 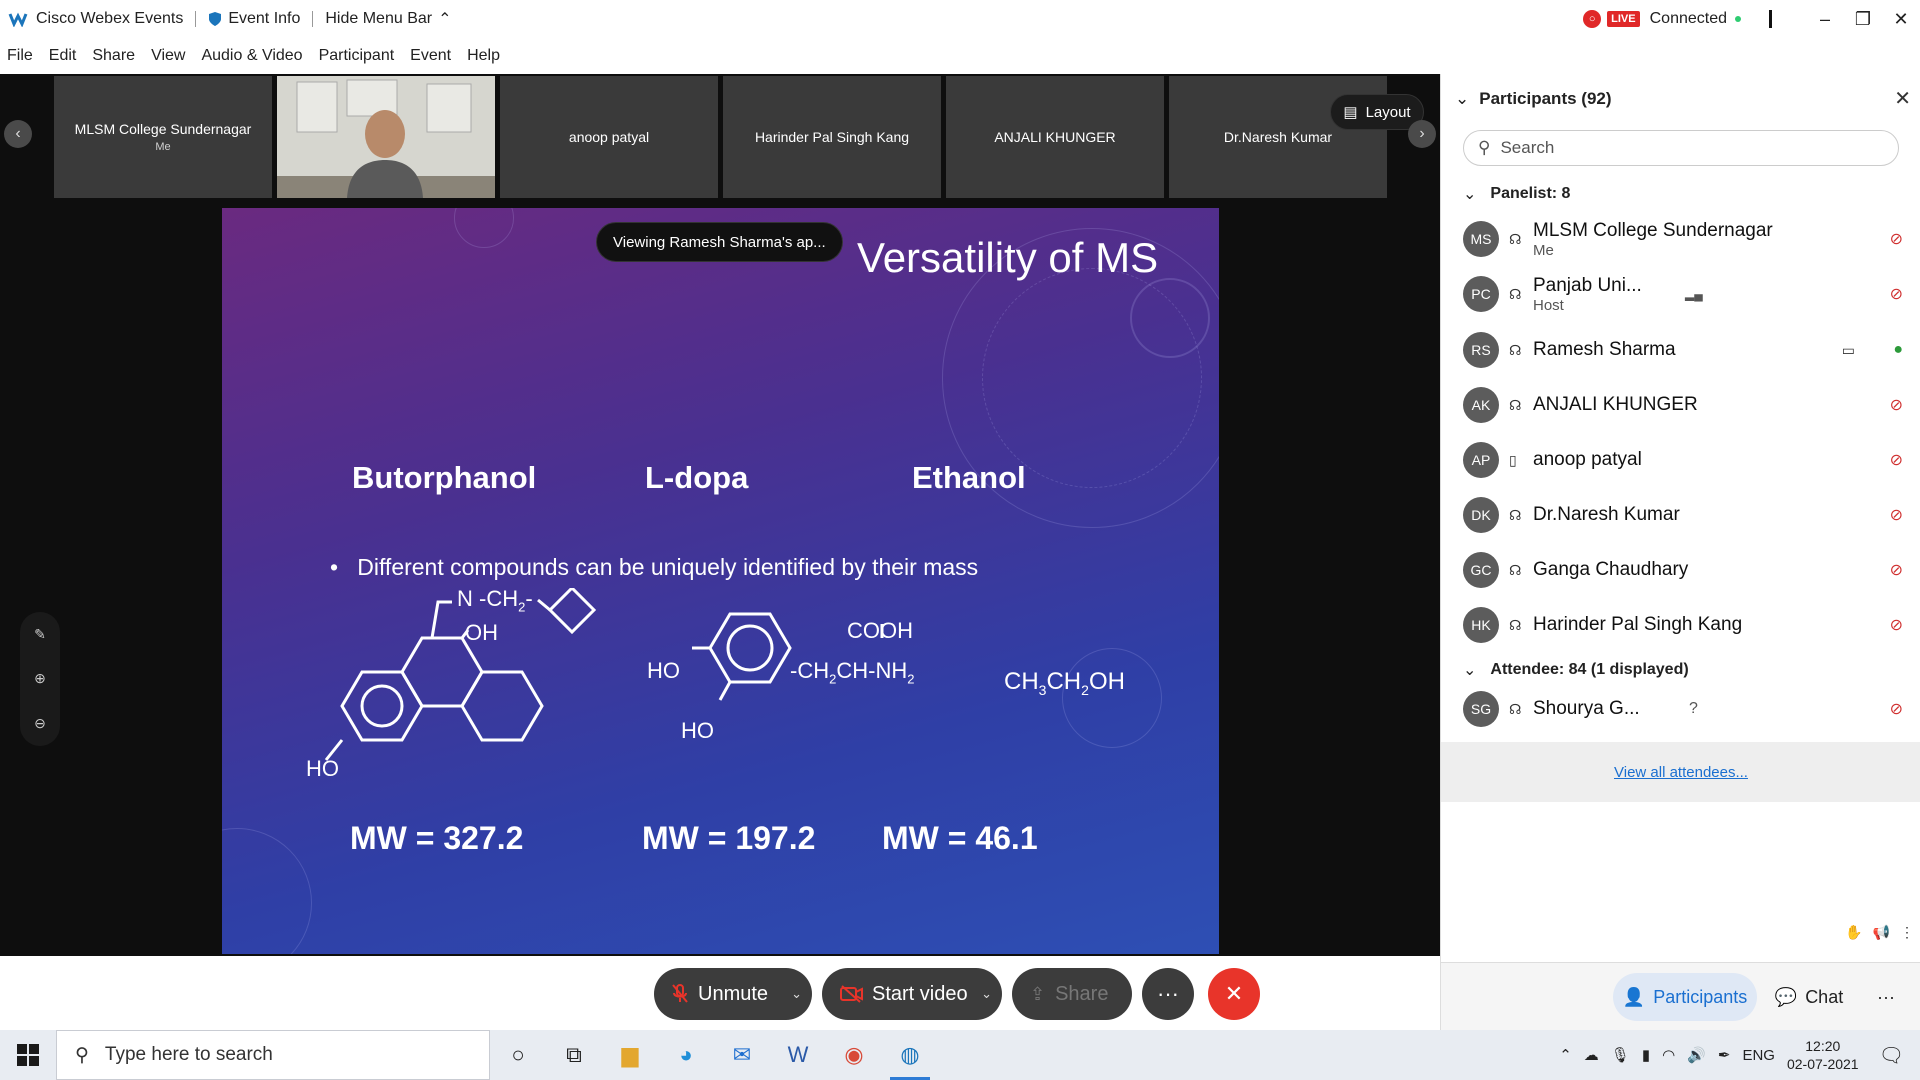 I want to click on menu-file: File, so click(x=20, y=56).